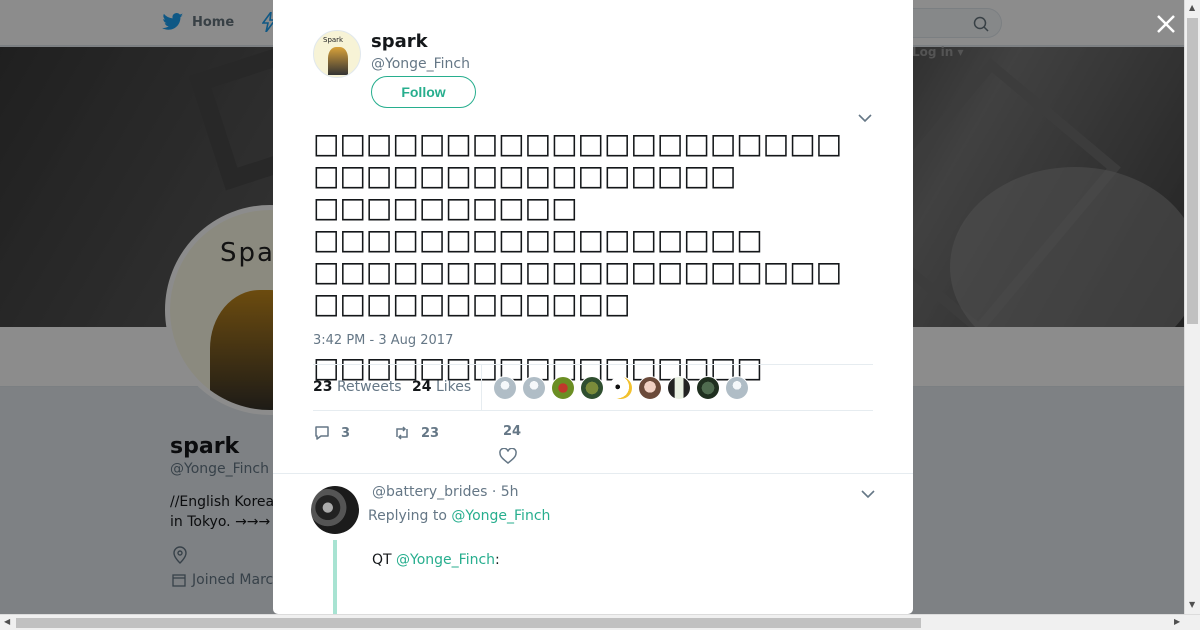 This screenshot has height=630, width=1200. What do you see at coordinates (322, 433) in the screenshot?
I see `reply-icon` at bounding box center [322, 433].